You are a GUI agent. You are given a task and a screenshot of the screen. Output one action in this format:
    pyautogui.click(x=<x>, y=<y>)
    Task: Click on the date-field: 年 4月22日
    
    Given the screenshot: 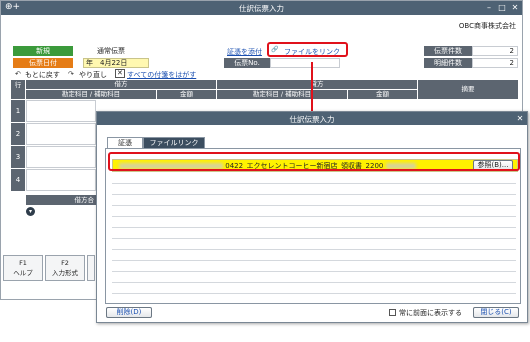 What is the action you would take?
    pyautogui.click(x=116, y=63)
    